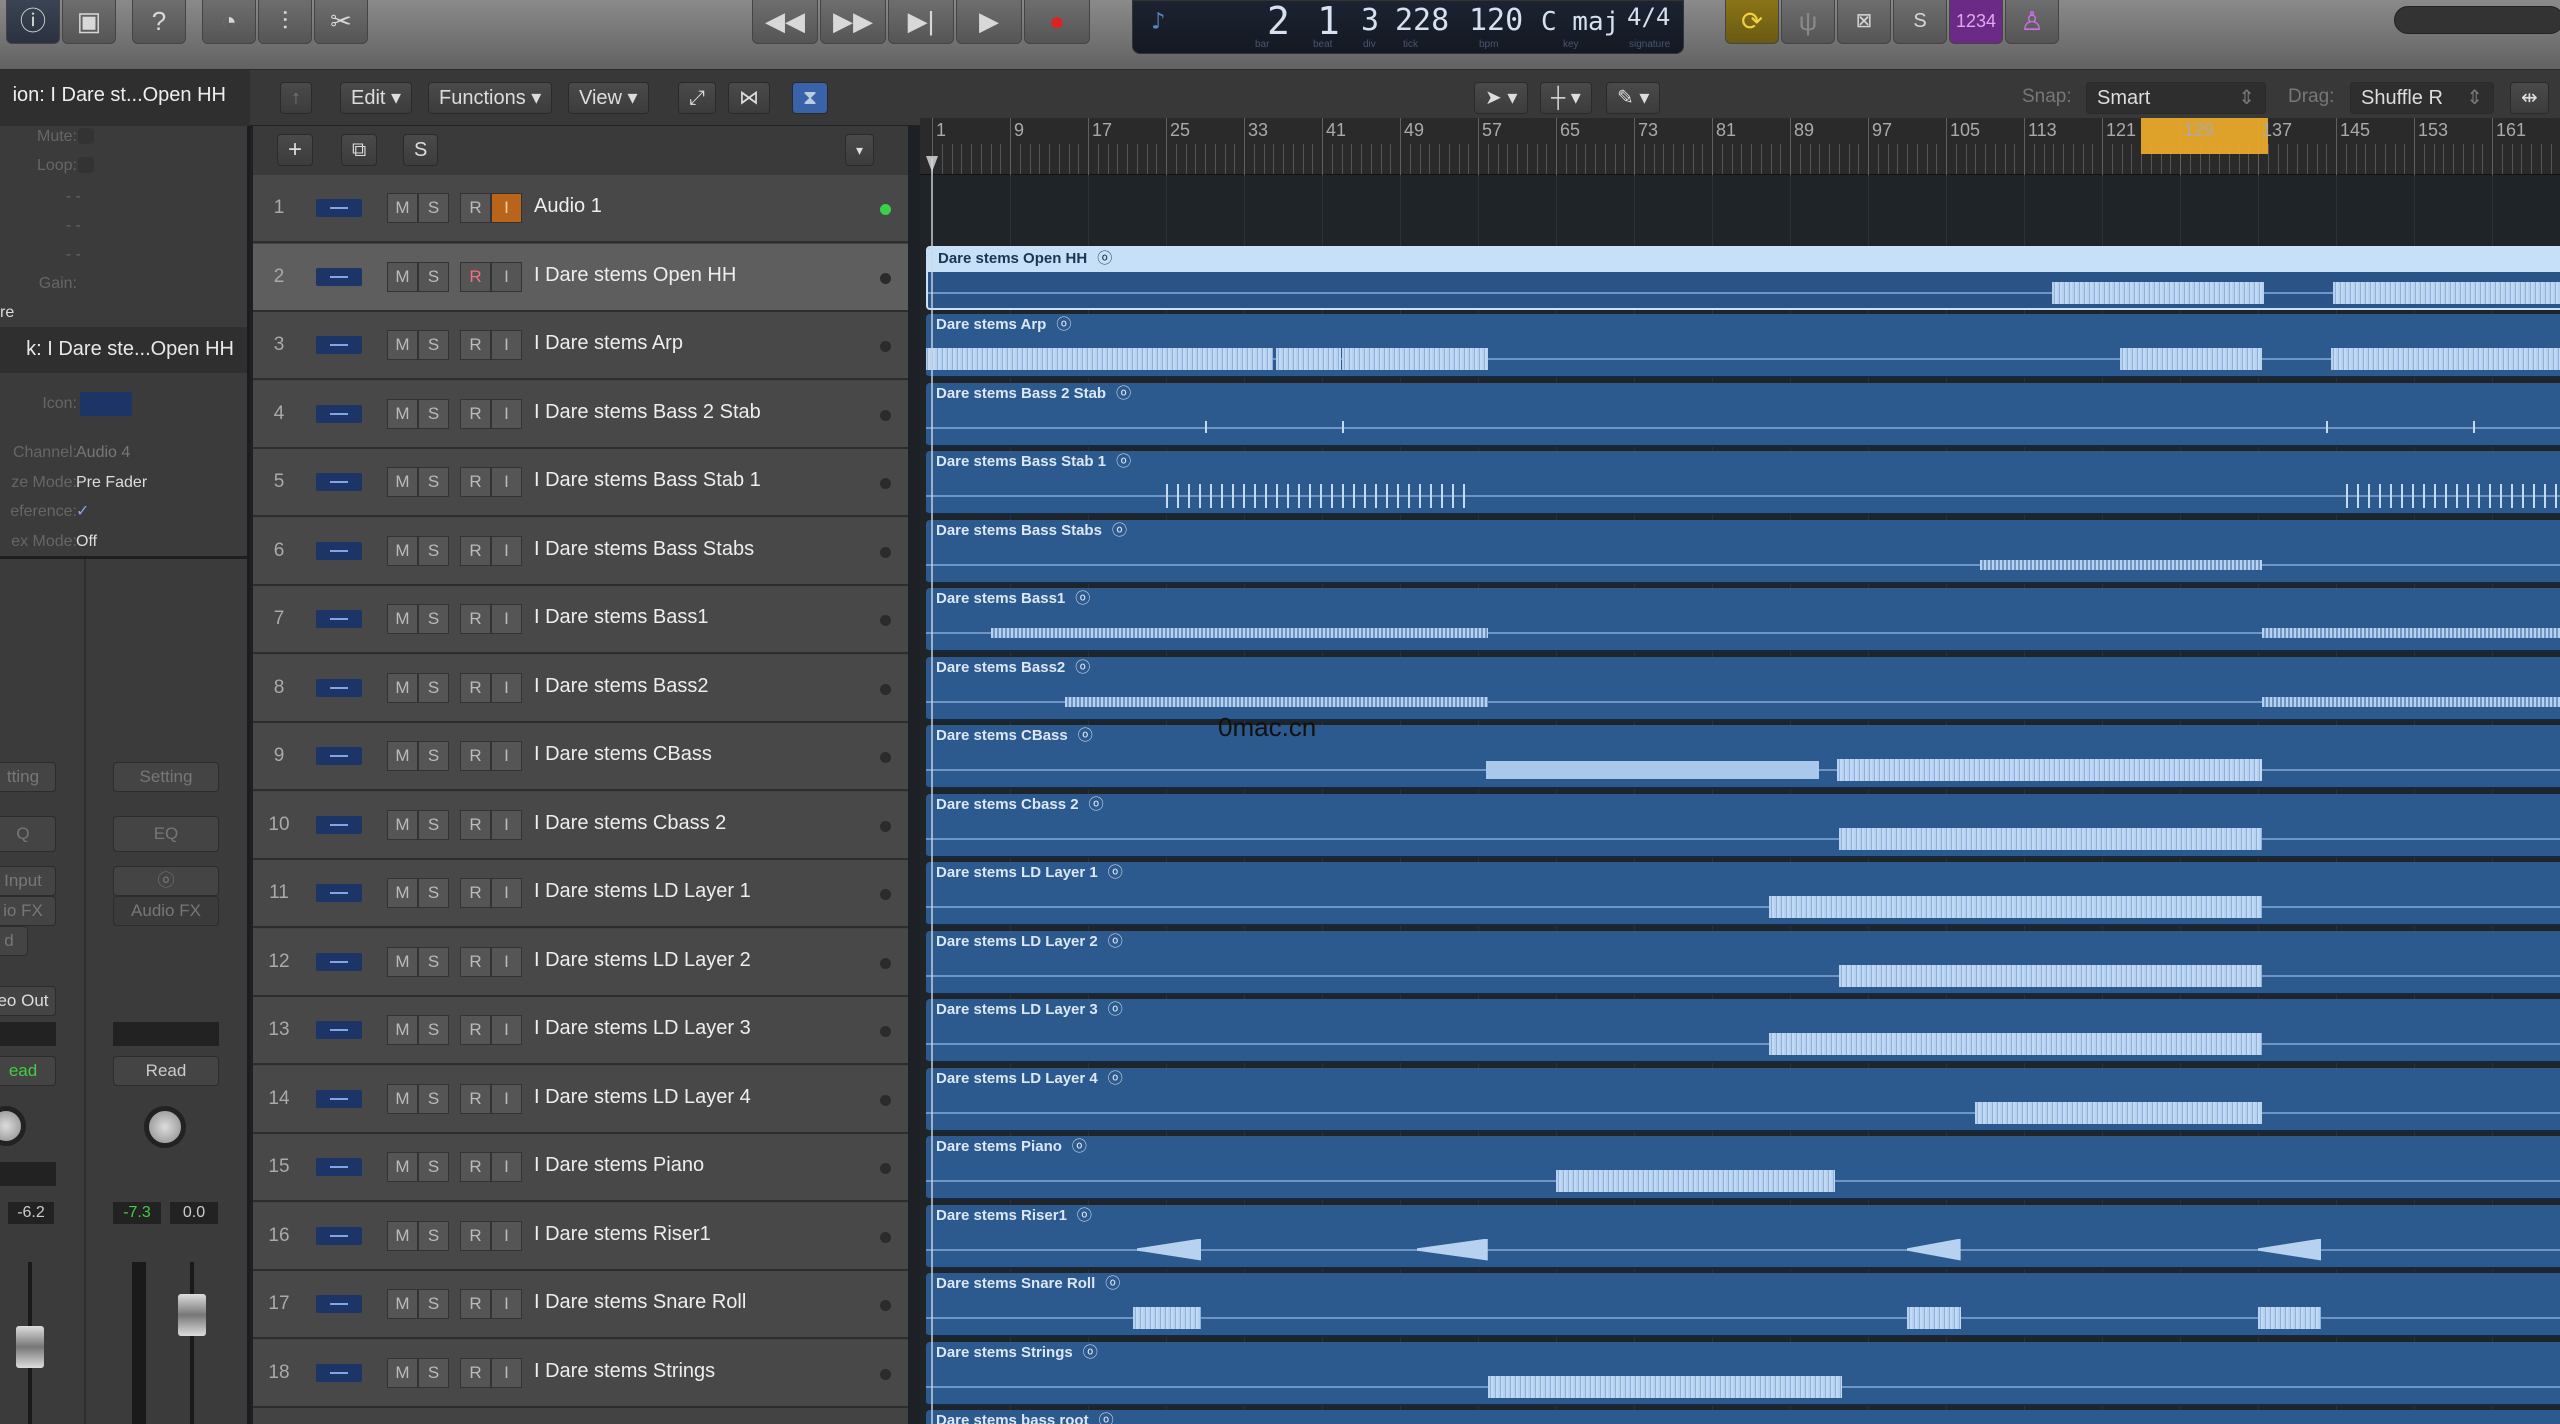  I want to click on duplicate-track-button: ⧉, so click(359, 150).